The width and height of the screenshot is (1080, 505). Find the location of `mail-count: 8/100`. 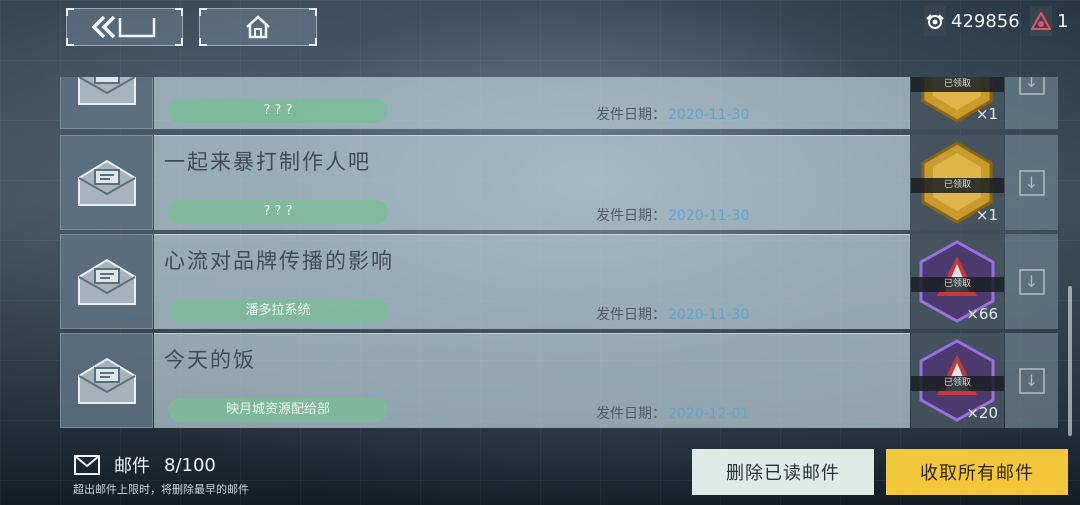

mail-count: 8/100 is located at coordinates (190, 465).